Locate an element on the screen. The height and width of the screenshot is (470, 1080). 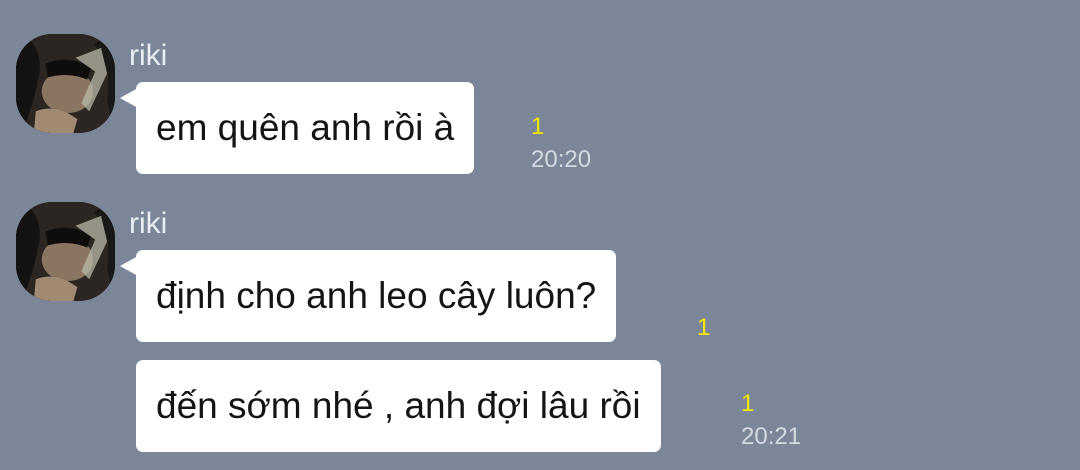
timestamp: 20:20 is located at coordinates (561, 159).